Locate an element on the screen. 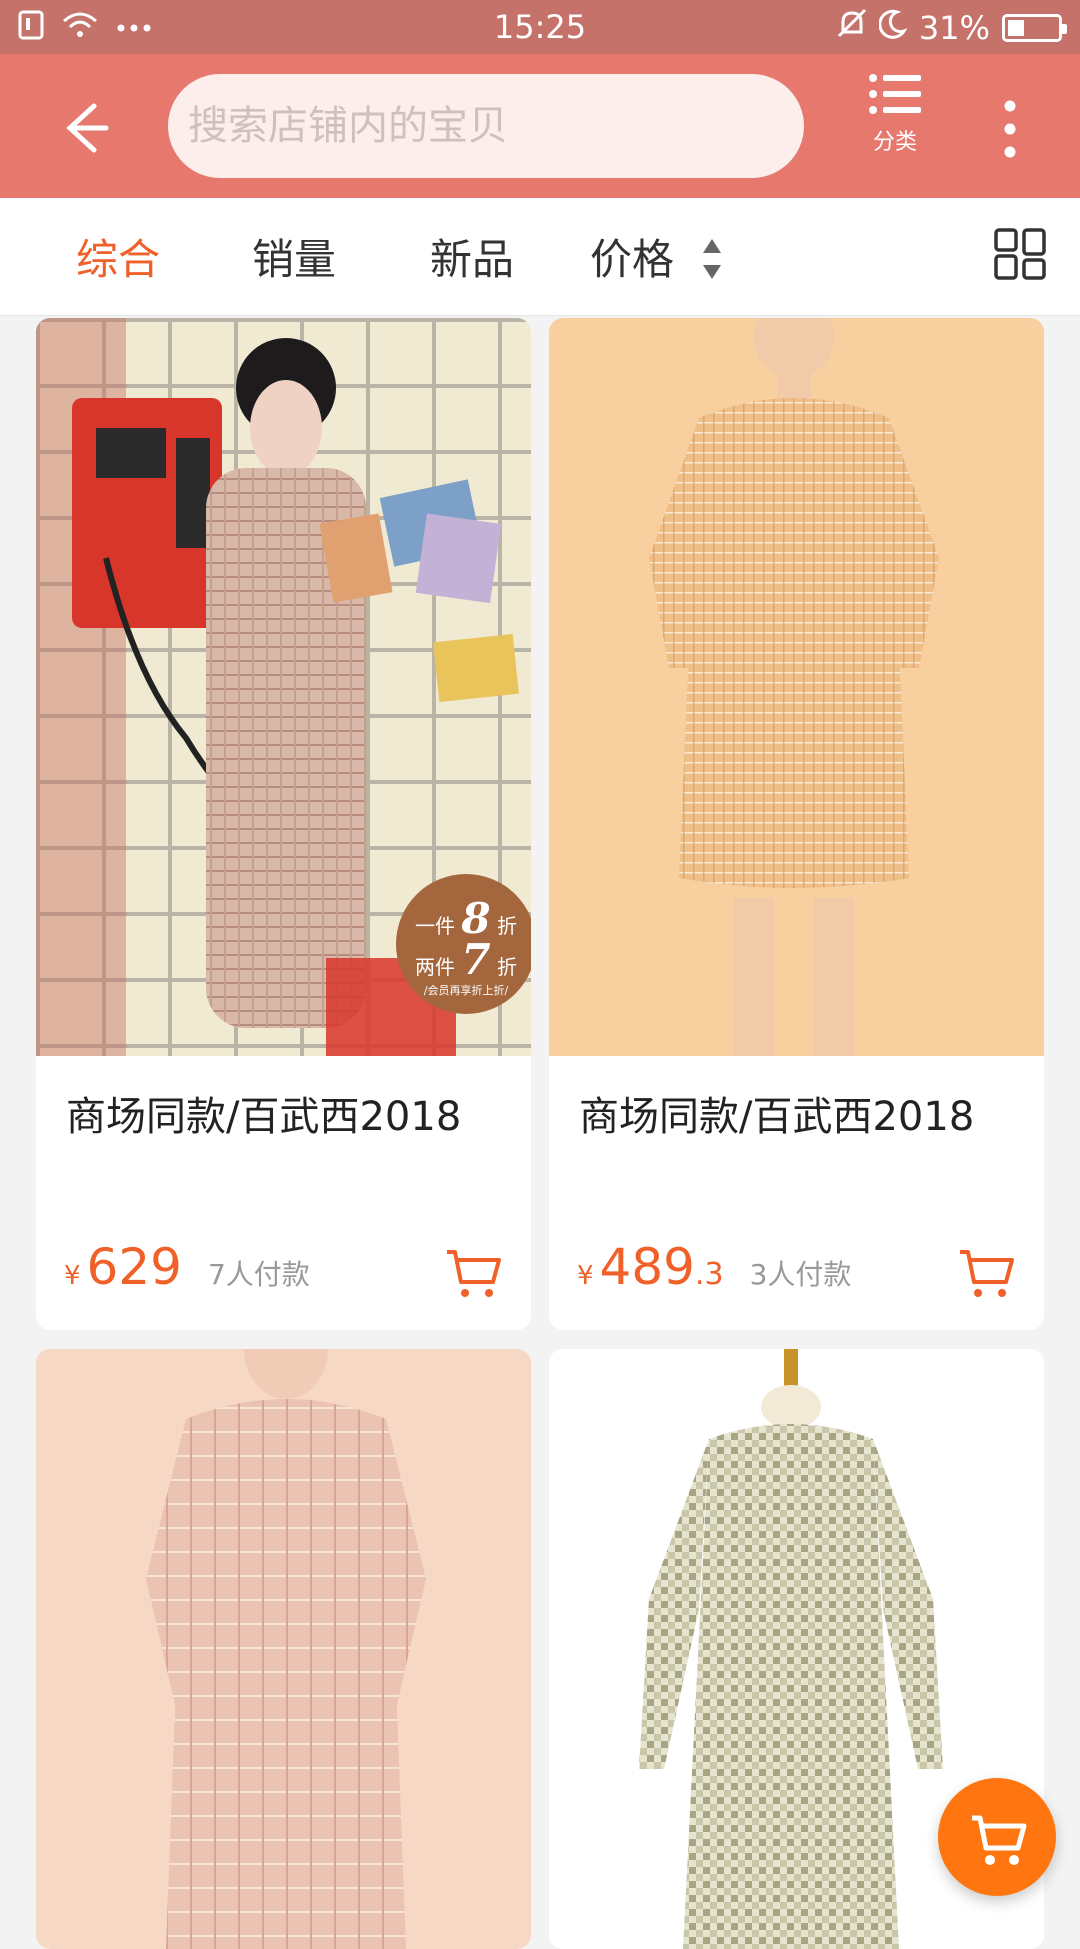 Image resolution: width=1080 pixels, height=1949 pixels. product-info: 商场同款/百武西2018 ¥ 489 .3 3人付款 is located at coordinates (796, 1193).